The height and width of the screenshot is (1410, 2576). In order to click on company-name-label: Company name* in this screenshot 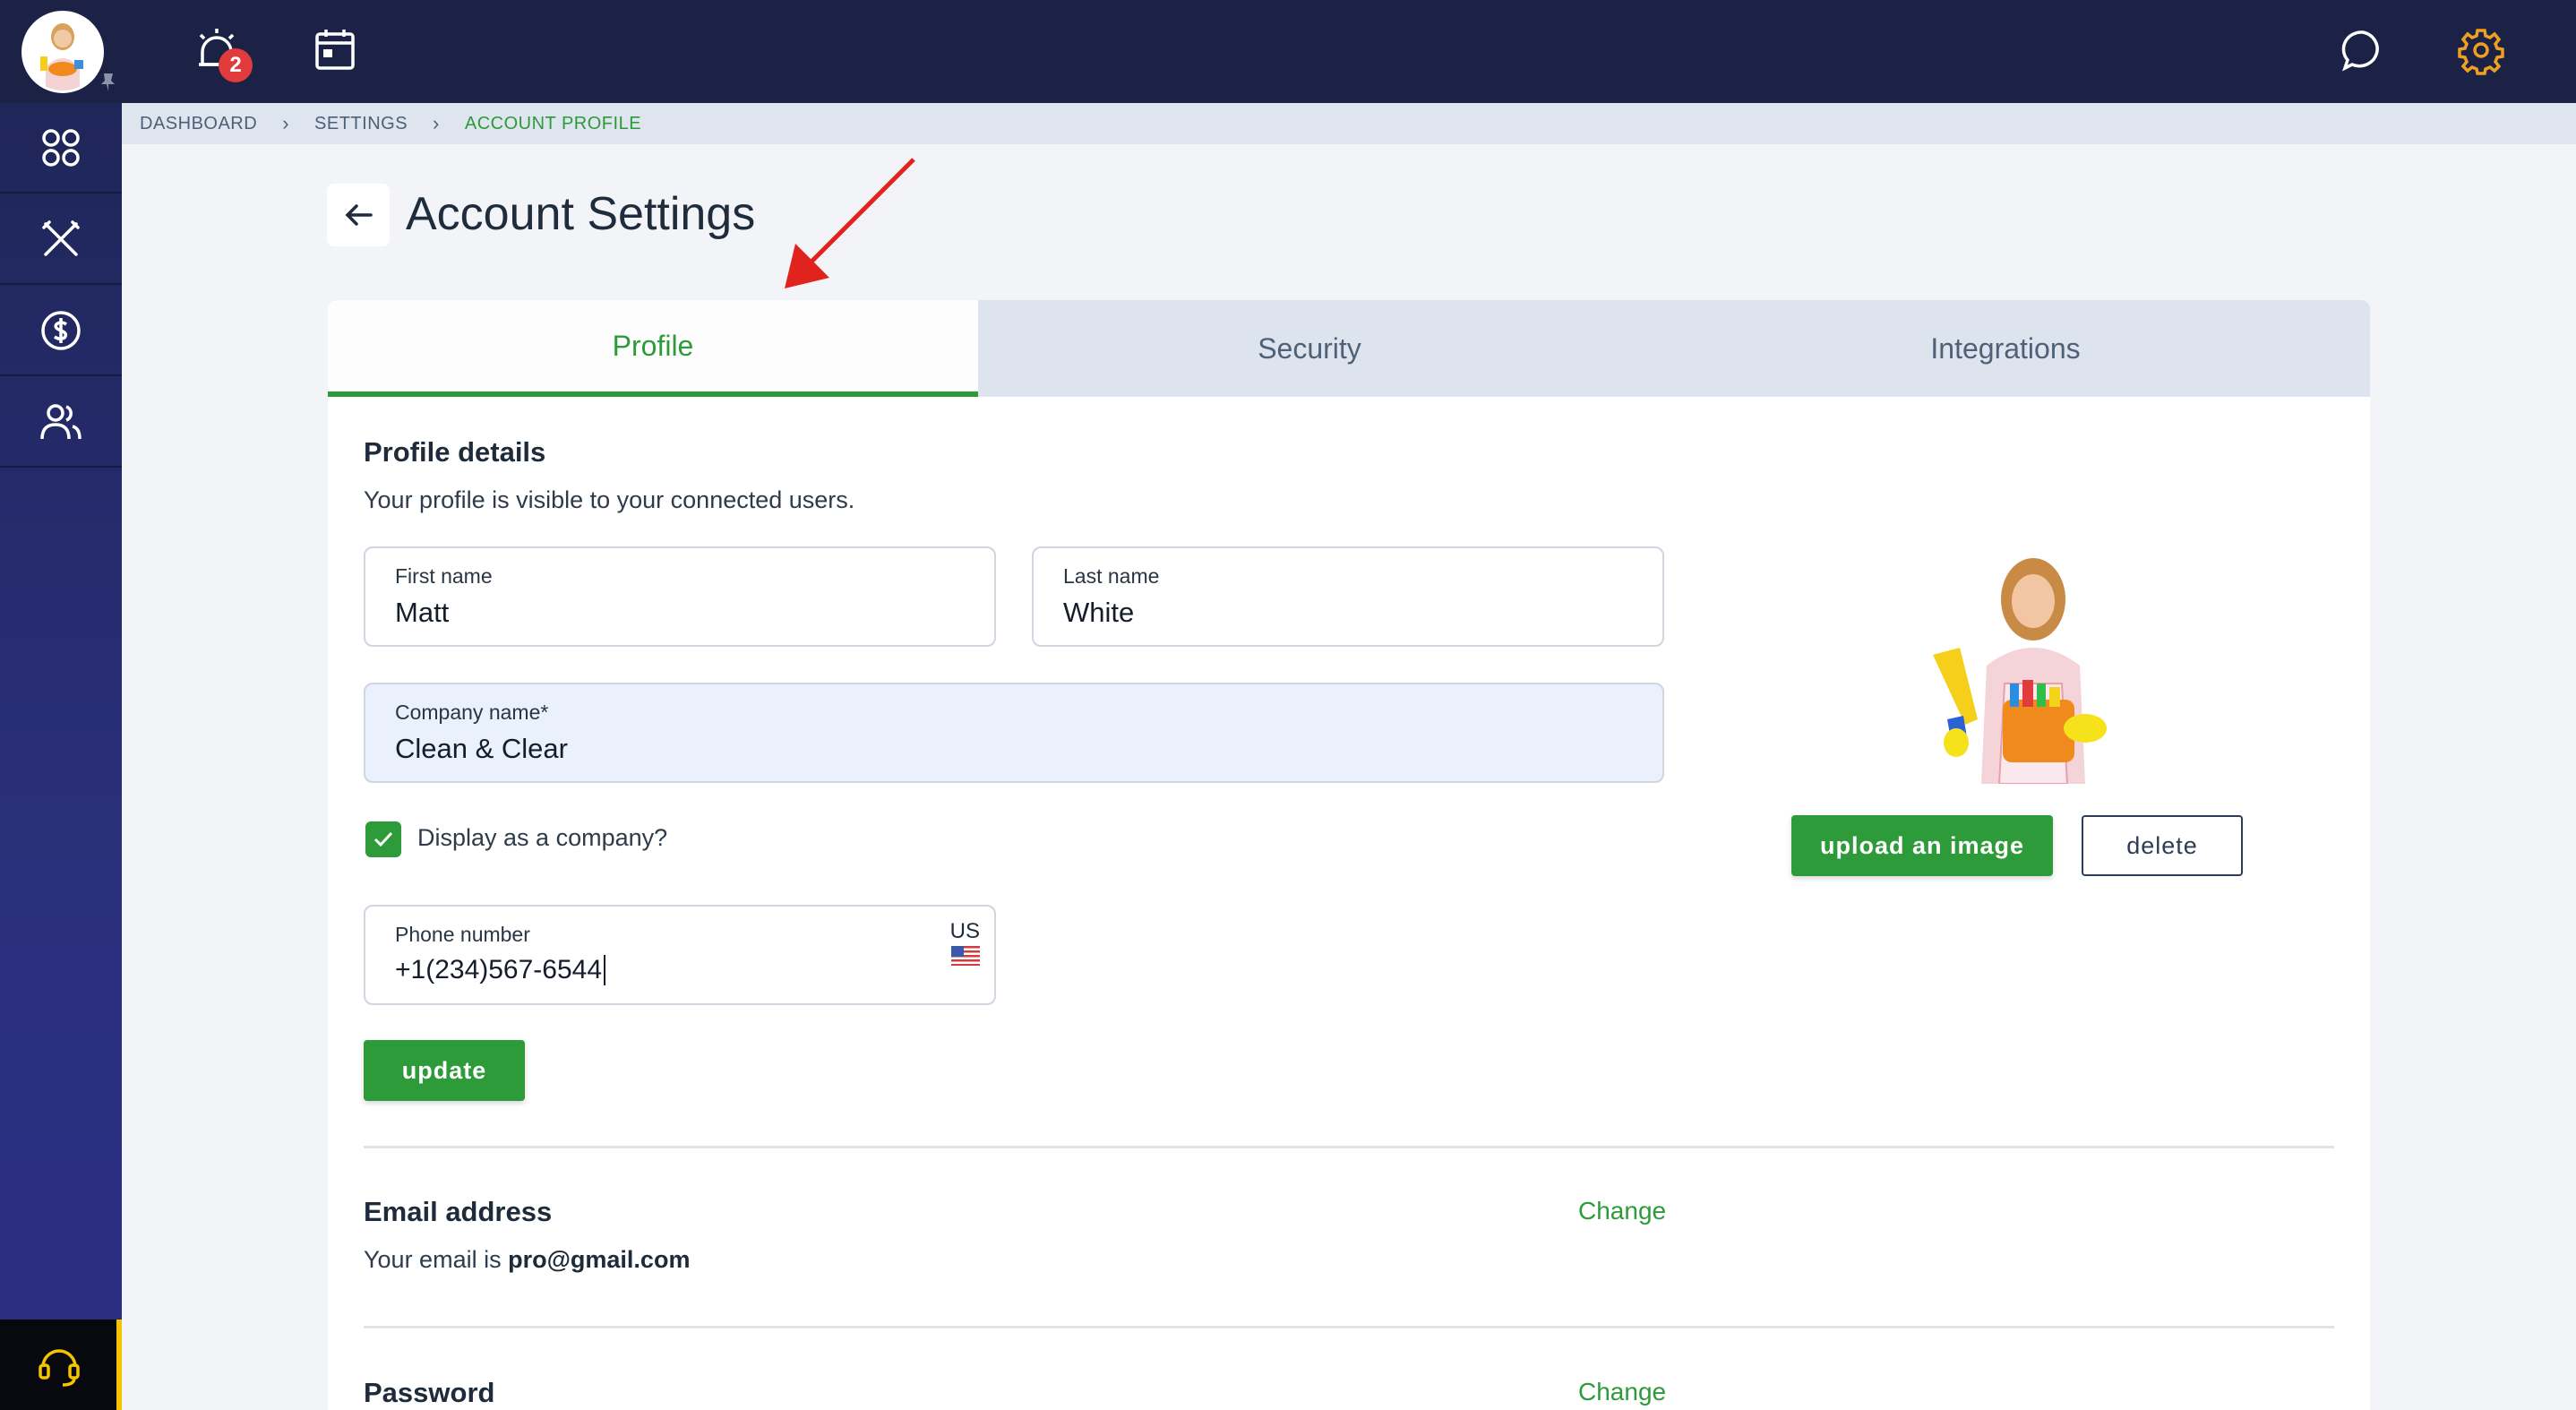, I will do `click(472, 712)`.